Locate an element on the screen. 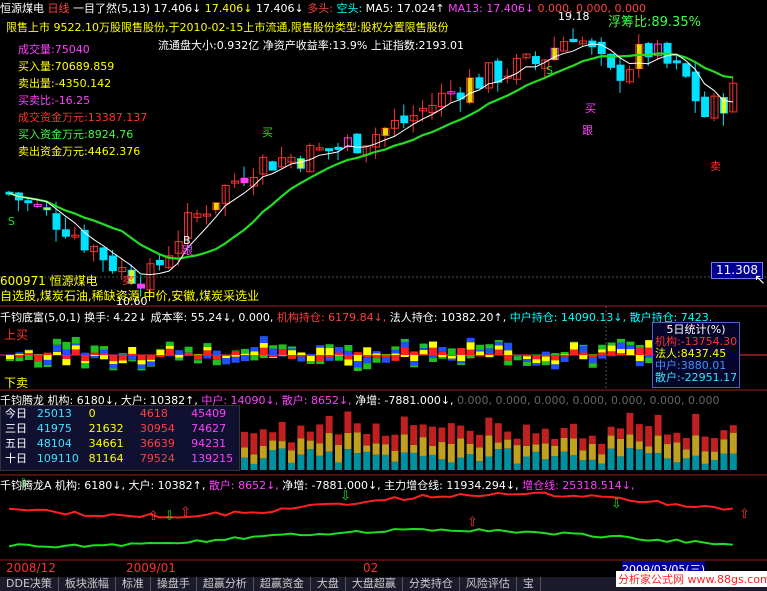 Image resolution: width=767 pixels, height=591 pixels. tab-0: DDE决策 is located at coordinates (29, 584).